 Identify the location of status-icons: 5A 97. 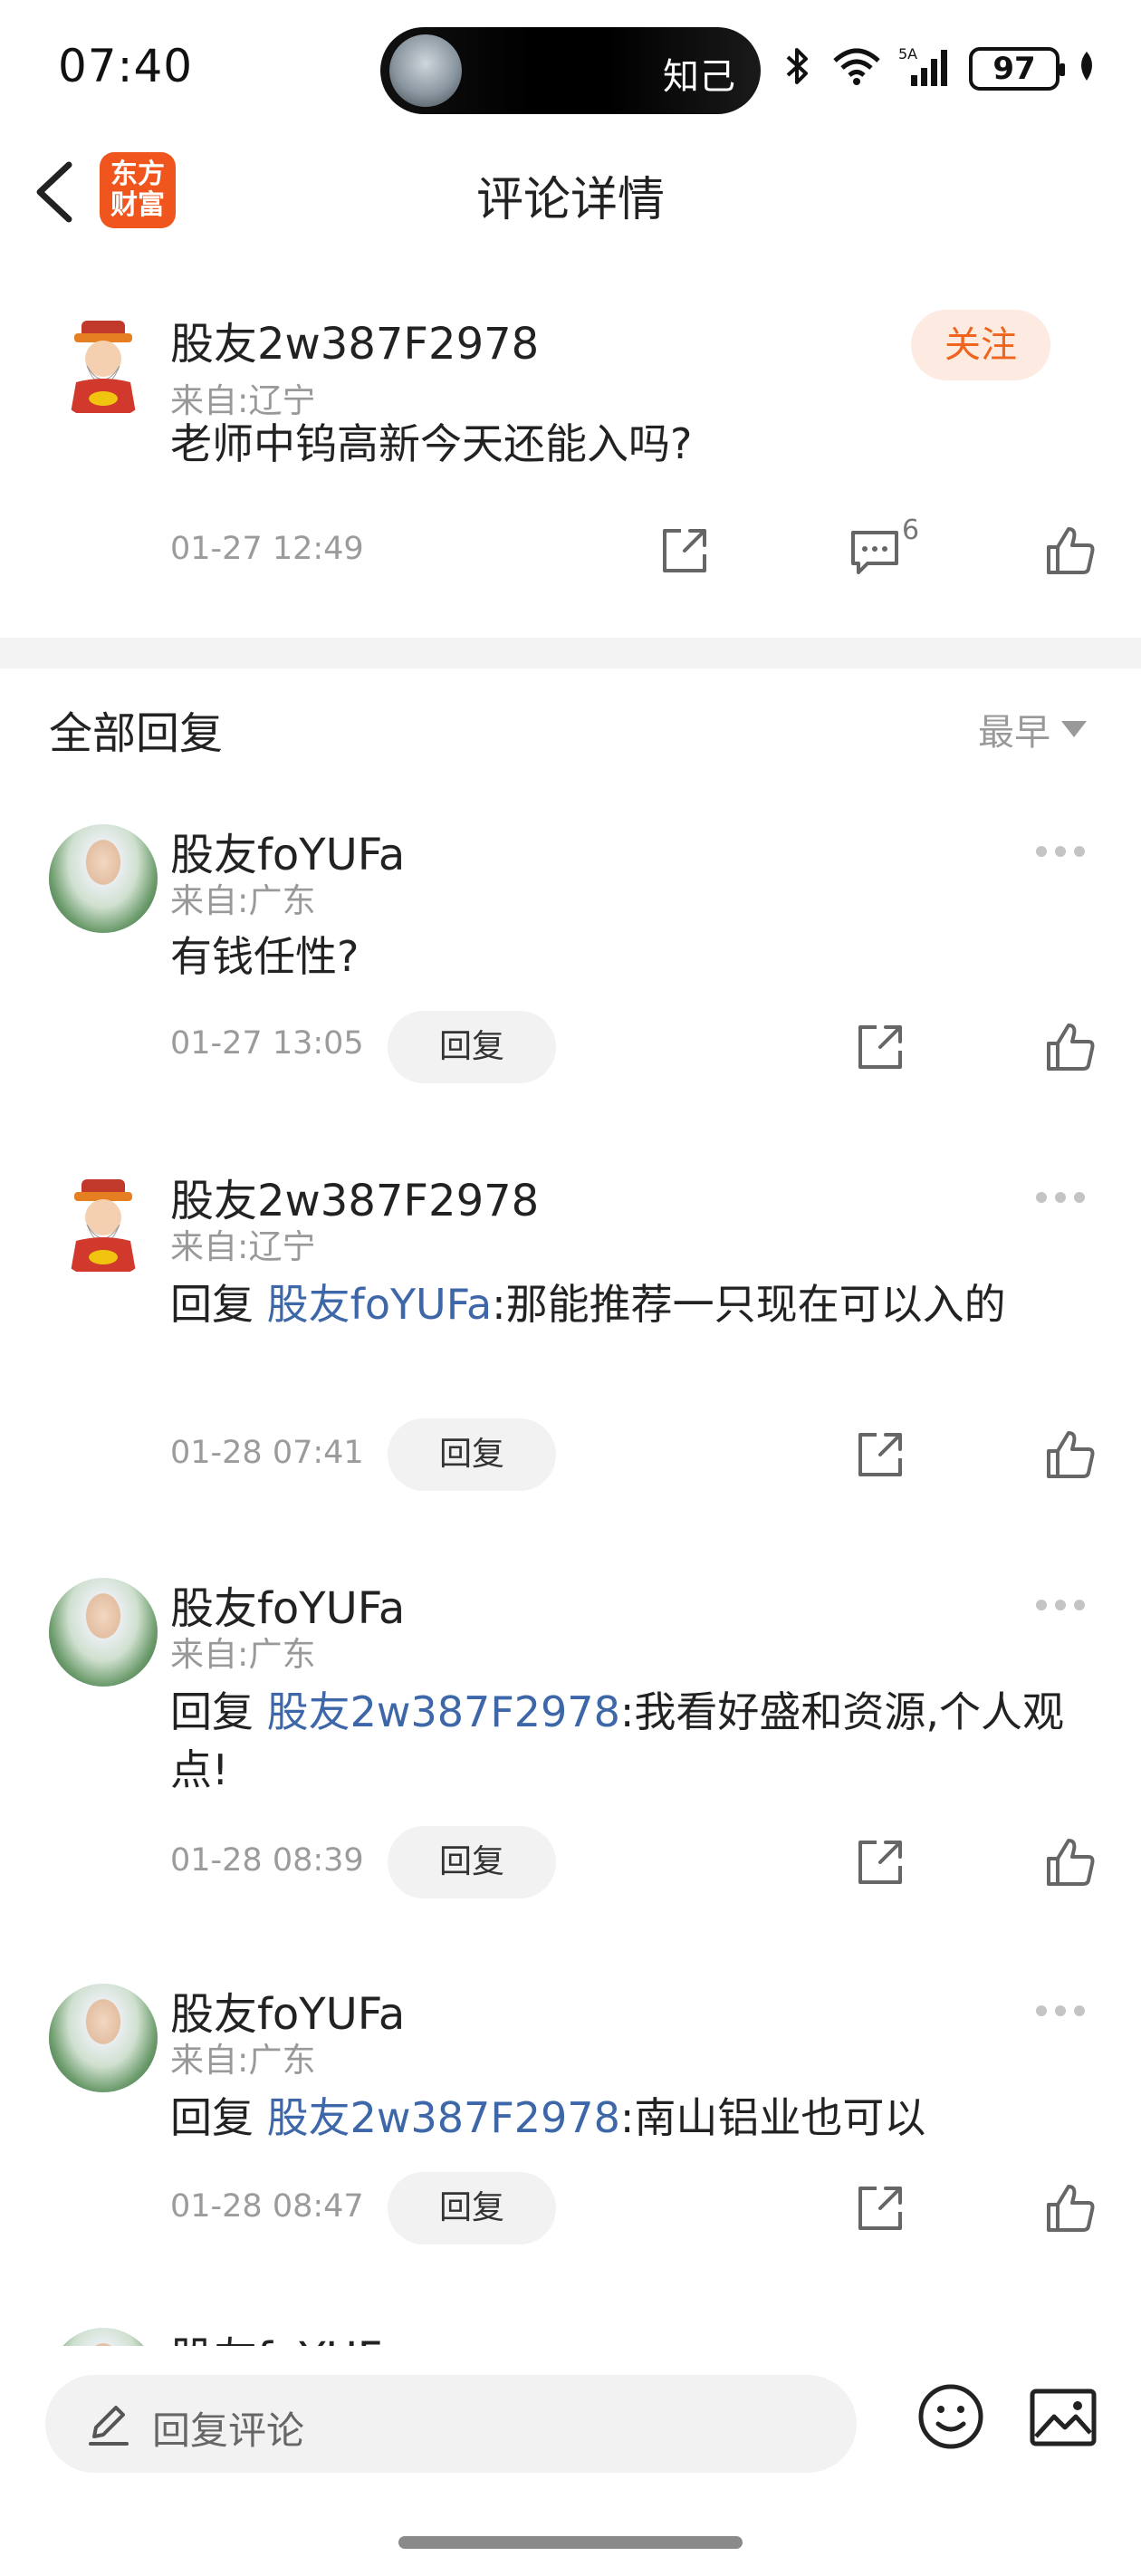
(939, 68).